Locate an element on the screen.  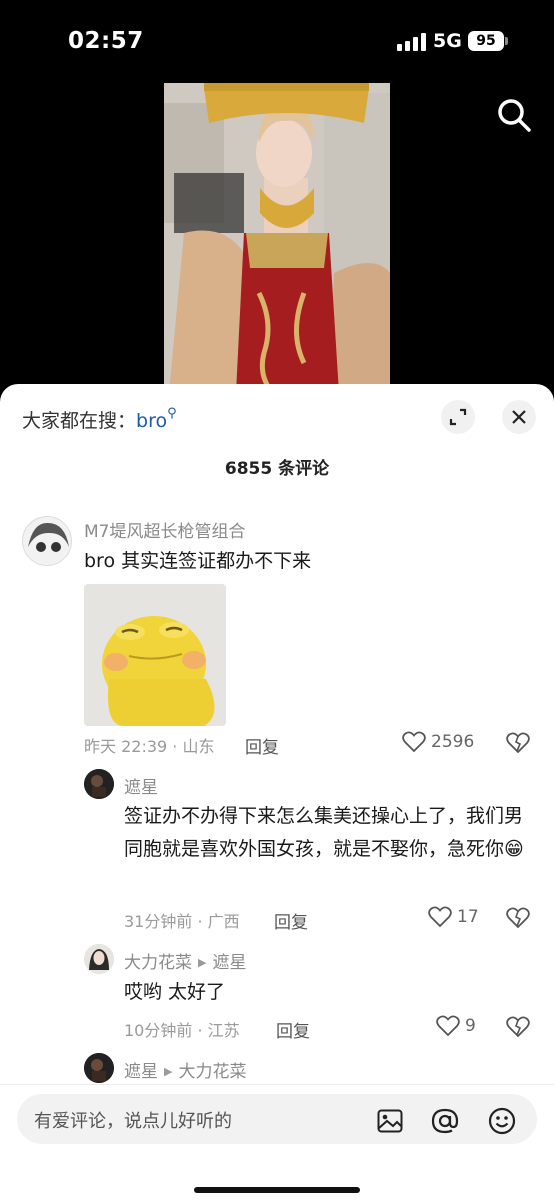
hot-search: 大家都在搜：bro⚲ is located at coordinates (99, 419).